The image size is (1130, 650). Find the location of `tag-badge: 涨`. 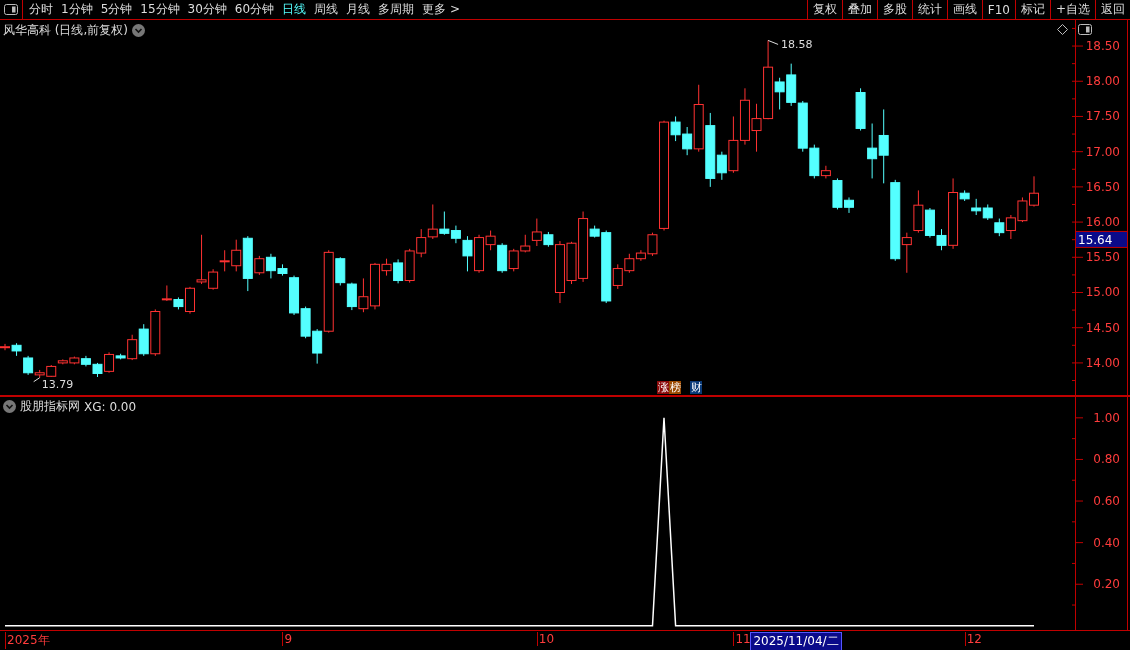

tag-badge: 涨 is located at coordinates (663, 387).